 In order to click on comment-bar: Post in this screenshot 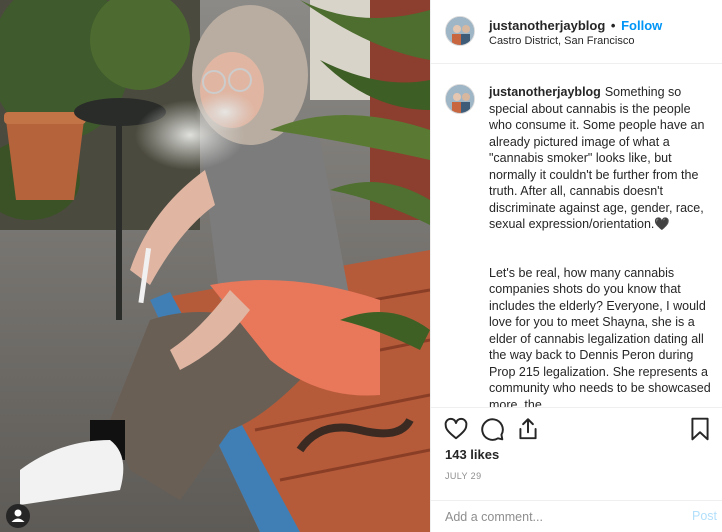, I will do `click(576, 516)`.